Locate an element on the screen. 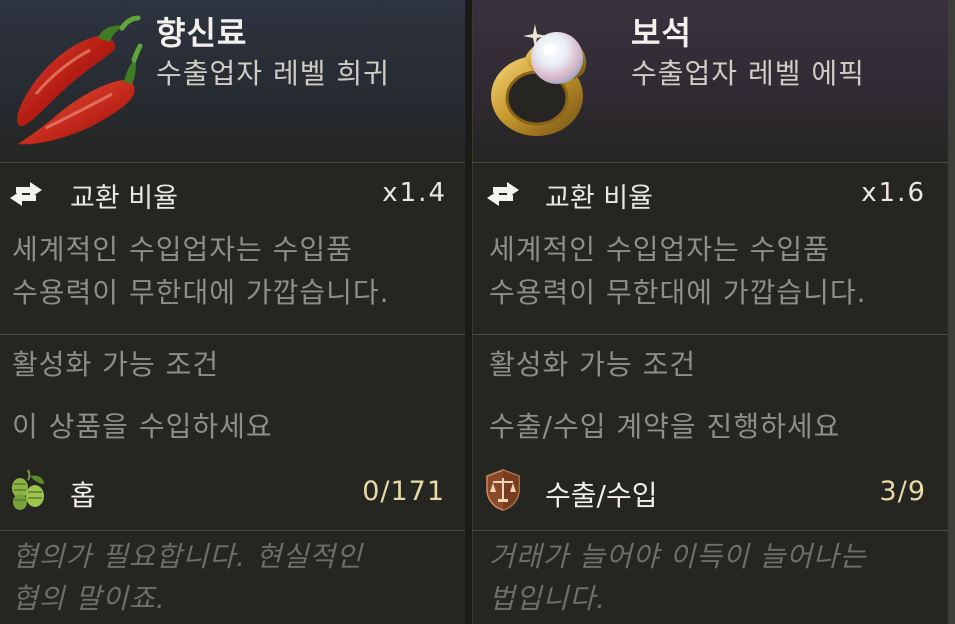  activation-condition-text: 수출/수입 계약을 진행하세요 is located at coordinates (665, 426).